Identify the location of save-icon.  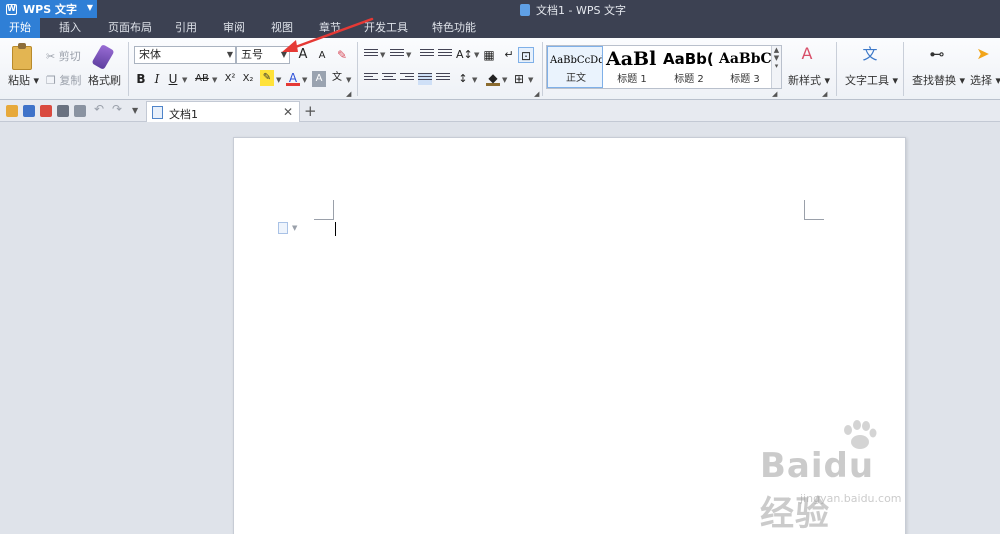
(29, 111).